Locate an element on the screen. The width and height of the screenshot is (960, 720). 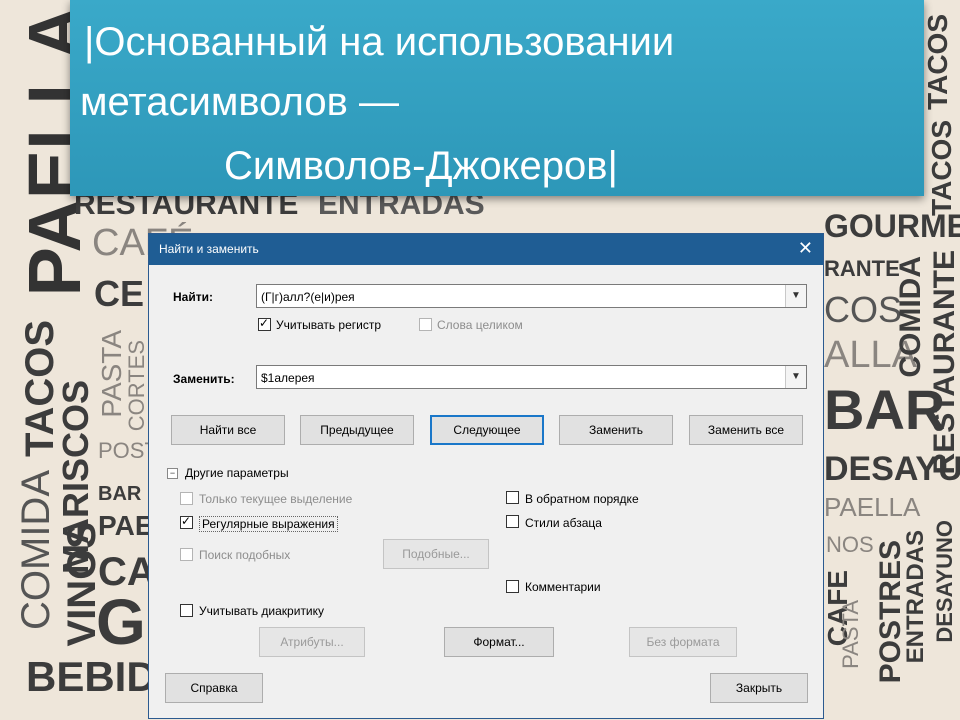
find-all-button: Найти все is located at coordinates (228, 430).